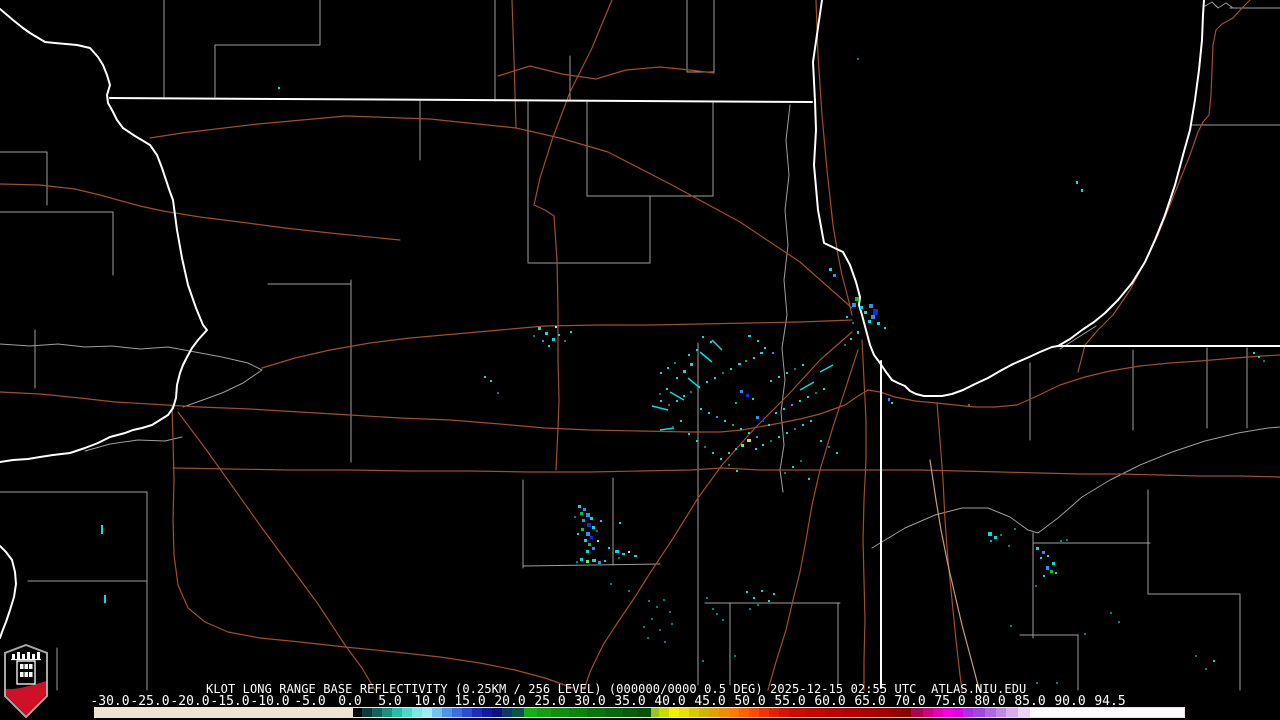  Describe the element at coordinates (26, 681) in the screenshot. I see `niu-logo` at that location.